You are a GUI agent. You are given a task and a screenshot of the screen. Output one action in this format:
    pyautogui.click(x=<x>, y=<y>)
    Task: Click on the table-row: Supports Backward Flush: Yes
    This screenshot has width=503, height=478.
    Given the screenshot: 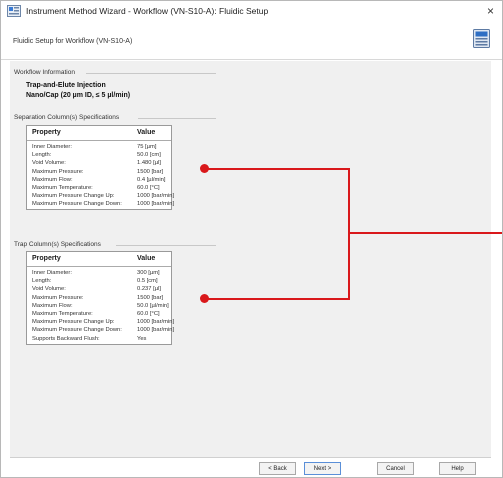 What is the action you would take?
    pyautogui.click(x=99, y=339)
    